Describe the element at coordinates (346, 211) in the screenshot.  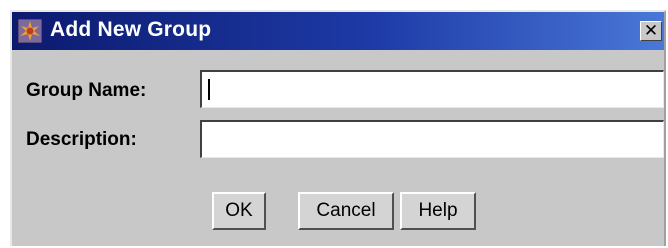
I see `cancel-button: Cancel` at that location.